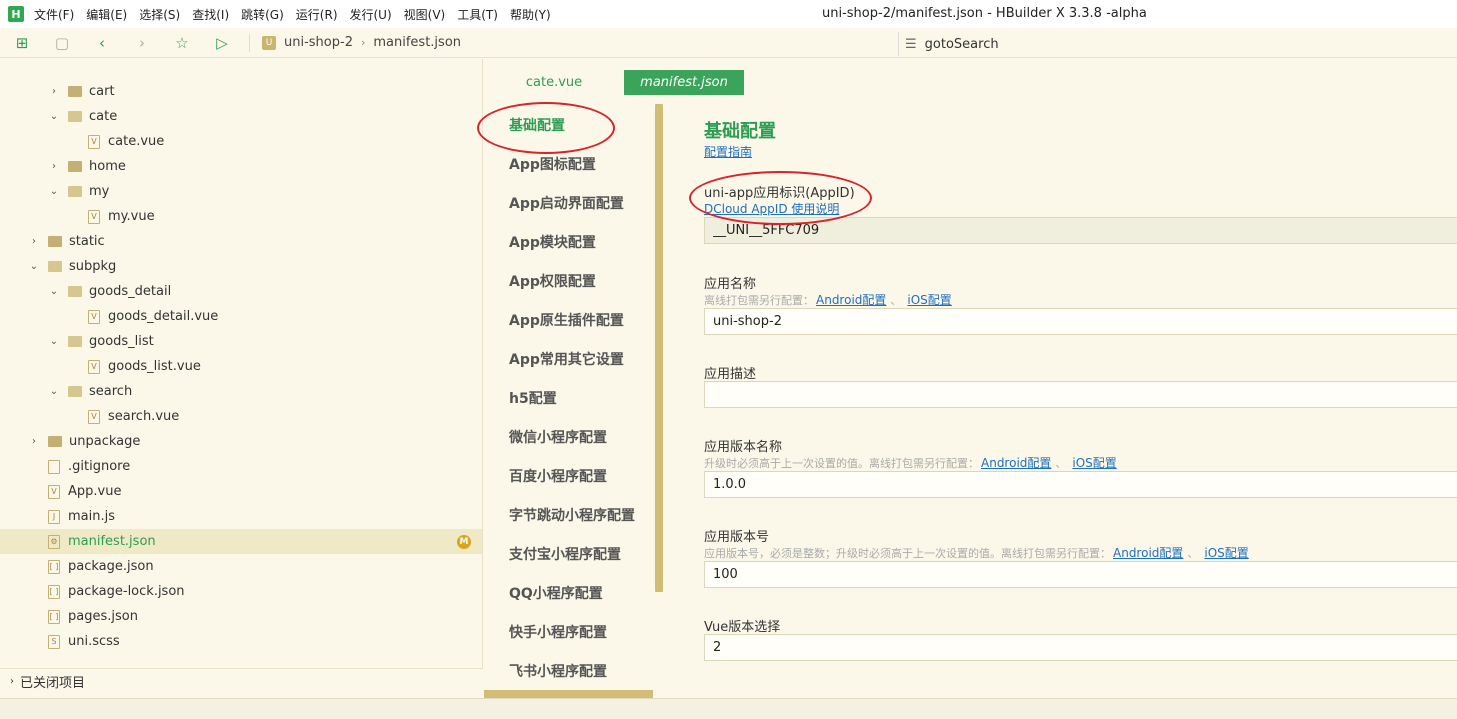 The height and width of the screenshot is (719, 1457). I want to click on tree-item: › home, so click(241, 166).